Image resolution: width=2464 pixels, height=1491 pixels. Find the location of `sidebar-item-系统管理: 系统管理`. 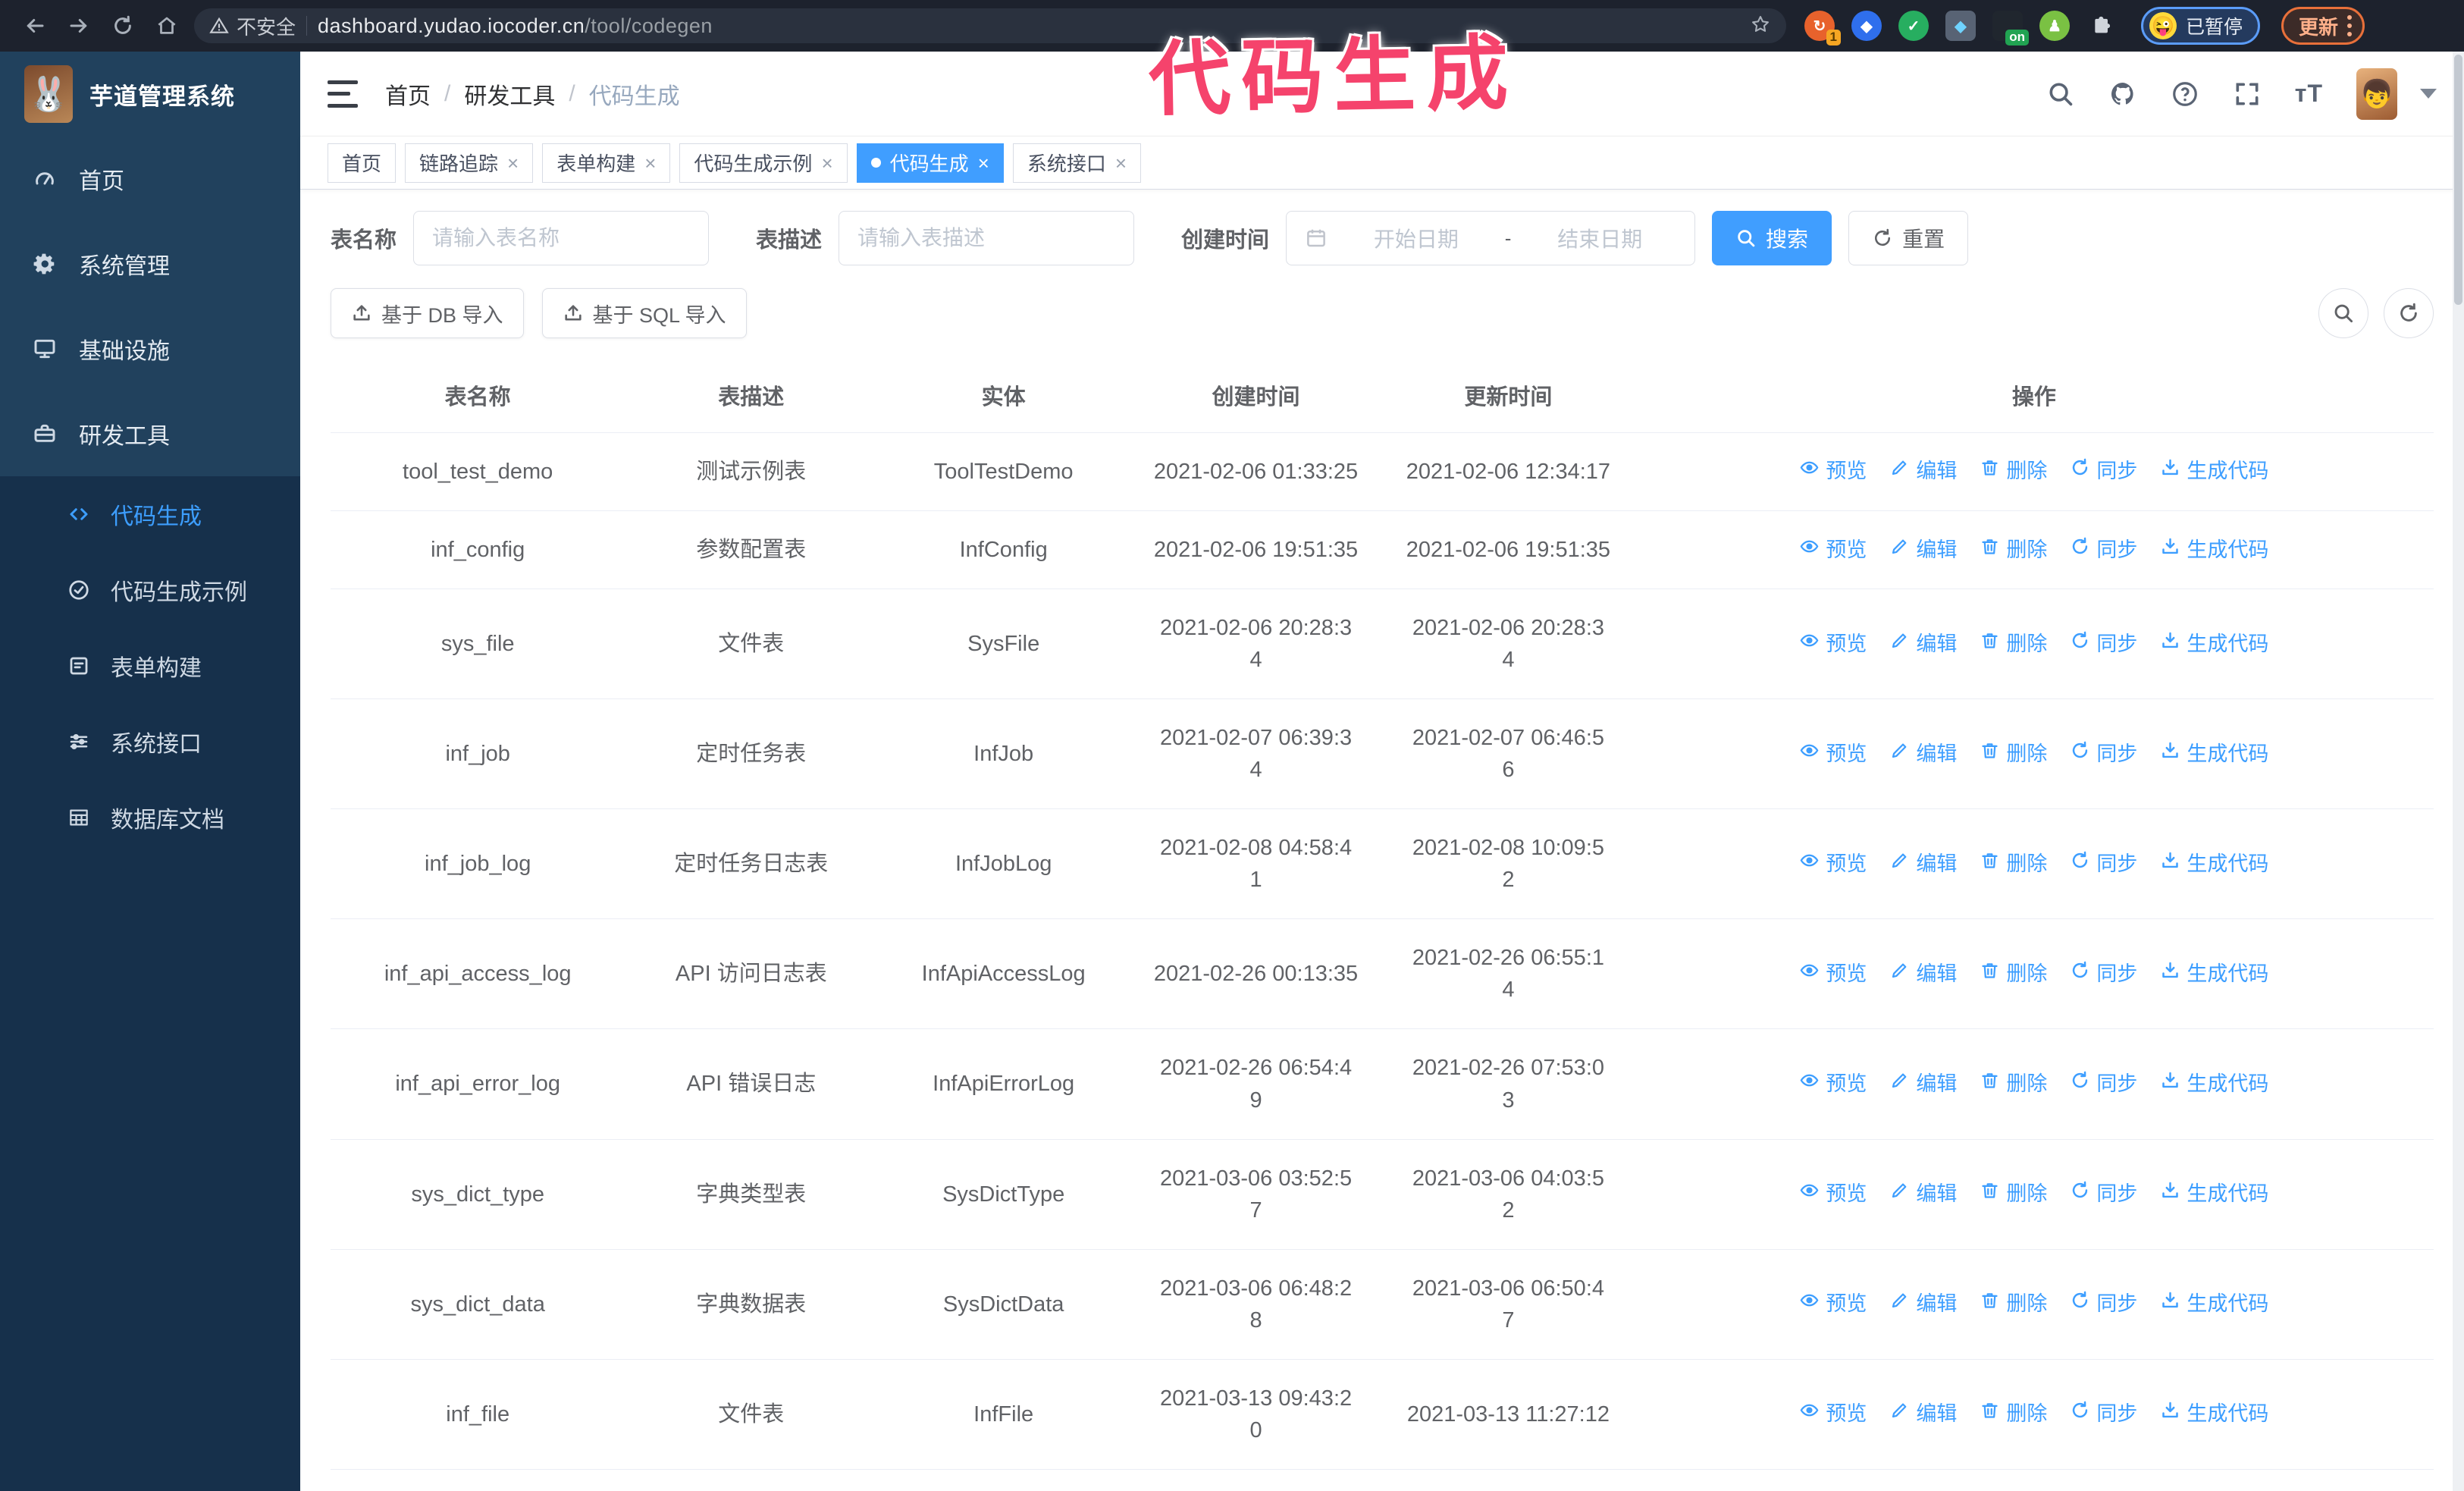

sidebar-item-系统管理: 系统管理 is located at coordinates (150, 263).